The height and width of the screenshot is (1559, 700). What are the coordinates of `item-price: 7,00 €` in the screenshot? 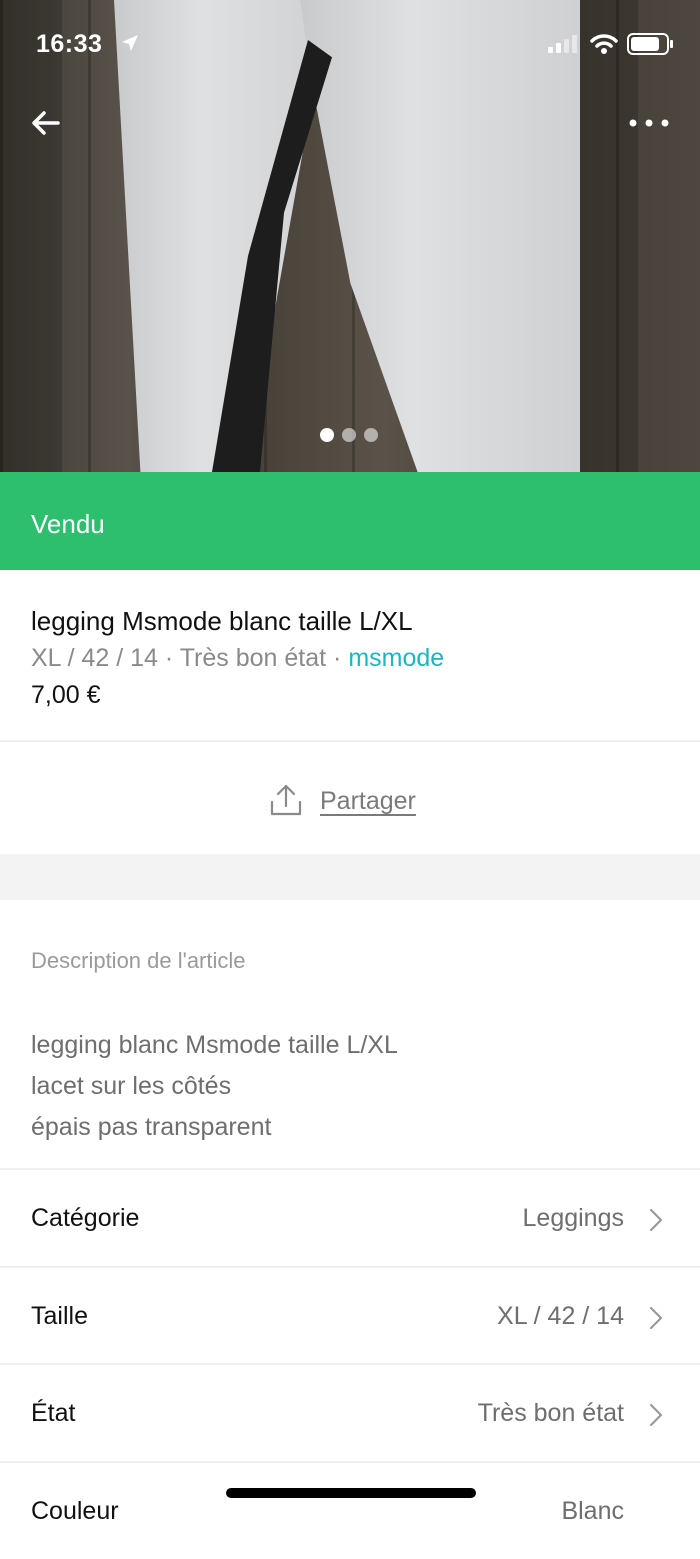 It's located at (66, 695).